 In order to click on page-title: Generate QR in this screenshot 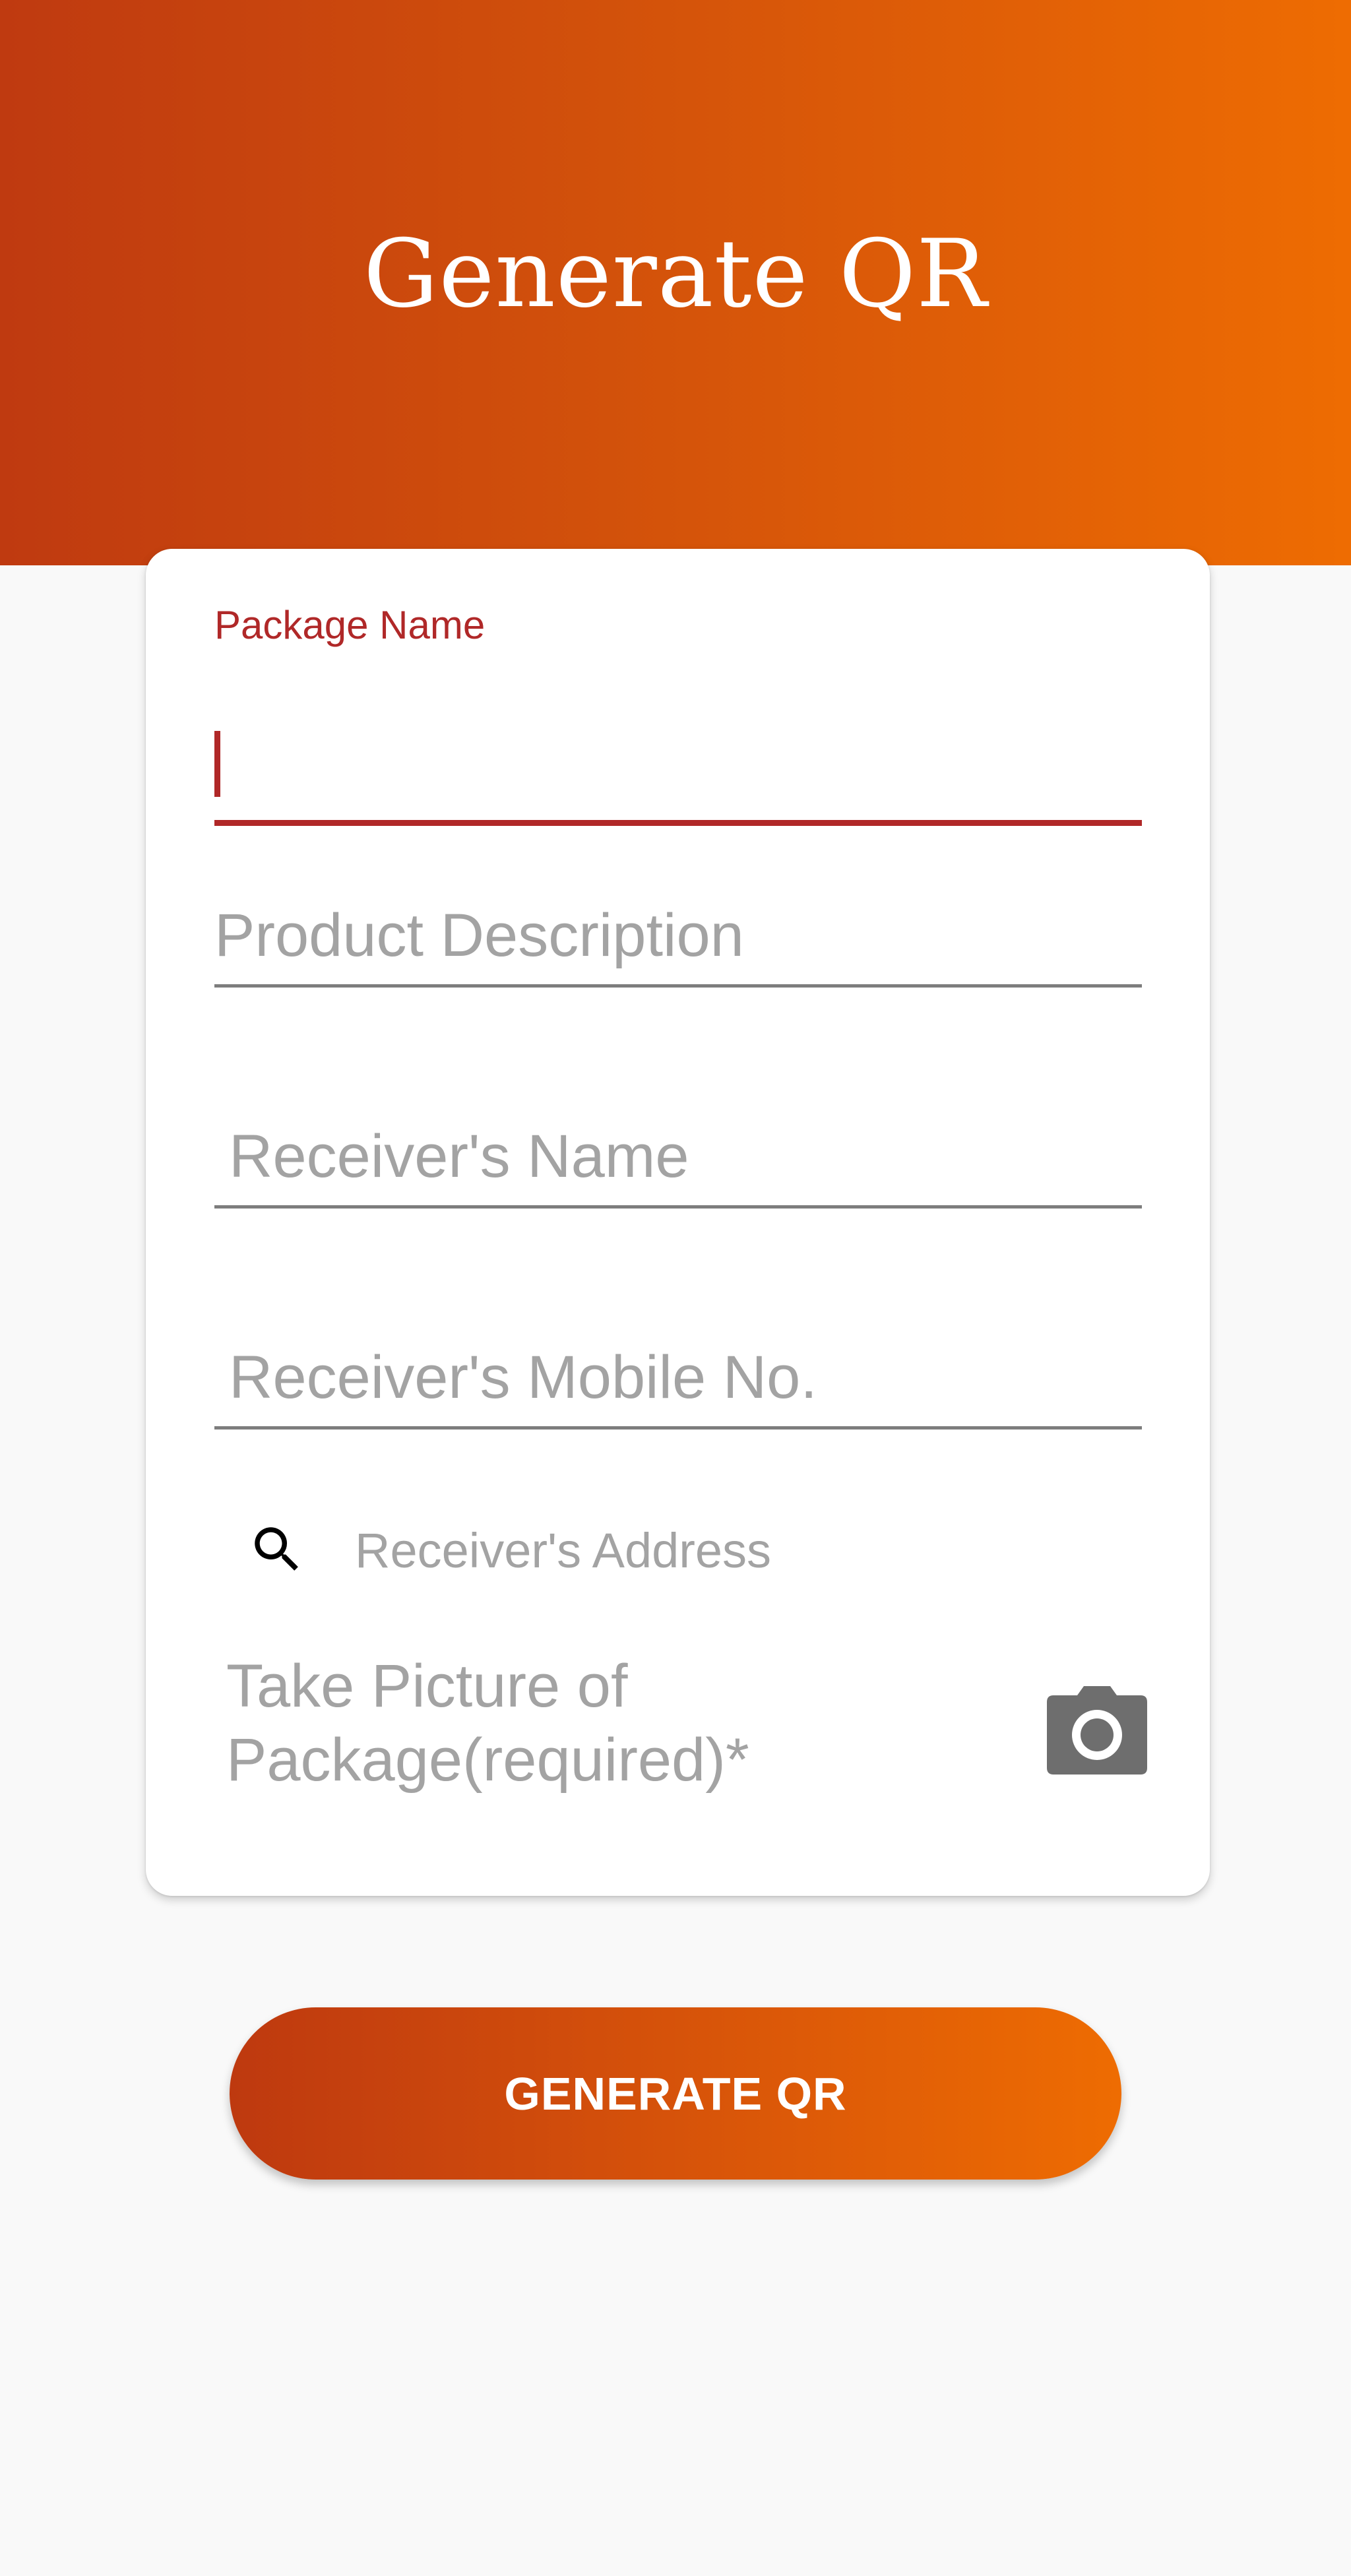, I will do `click(675, 274)`.